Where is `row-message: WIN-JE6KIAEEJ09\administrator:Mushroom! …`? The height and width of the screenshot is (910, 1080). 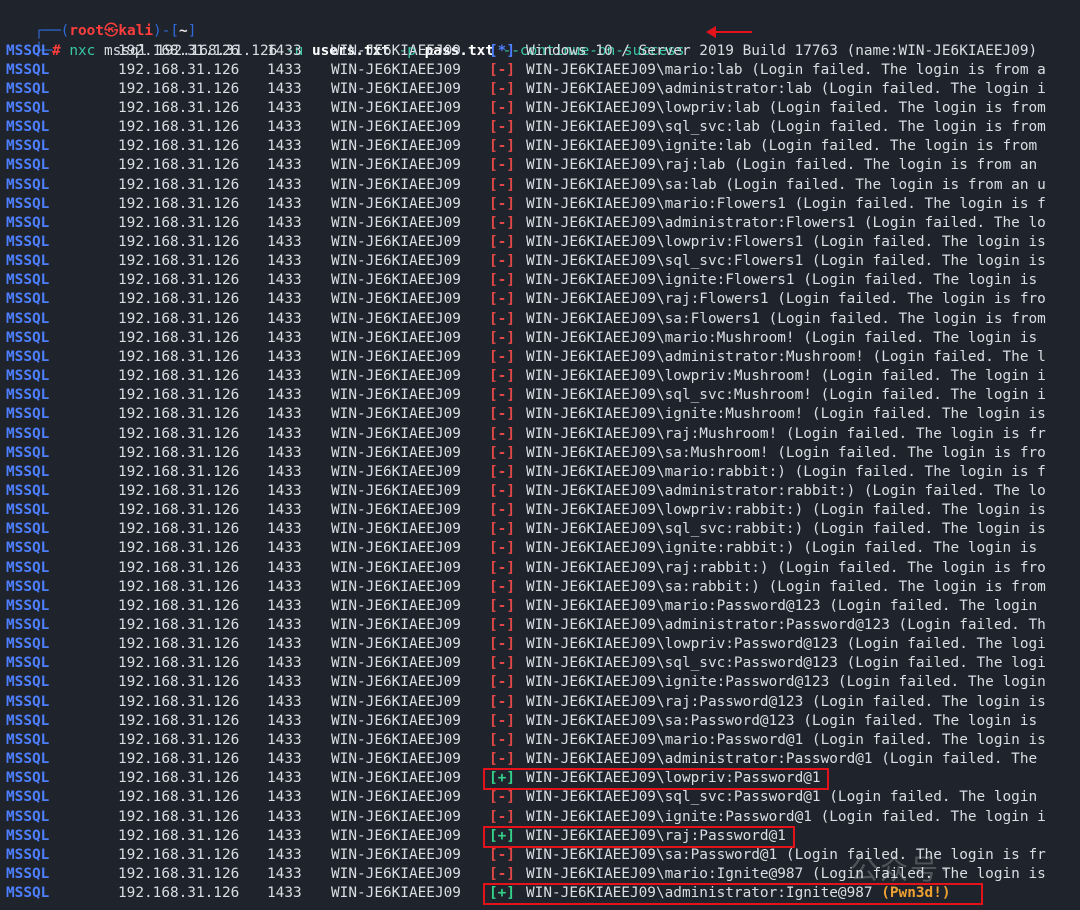
row-message: WIN-JE6KIAEEJ09\administrator:Mushroom! … is located at coordinates (786, 356).